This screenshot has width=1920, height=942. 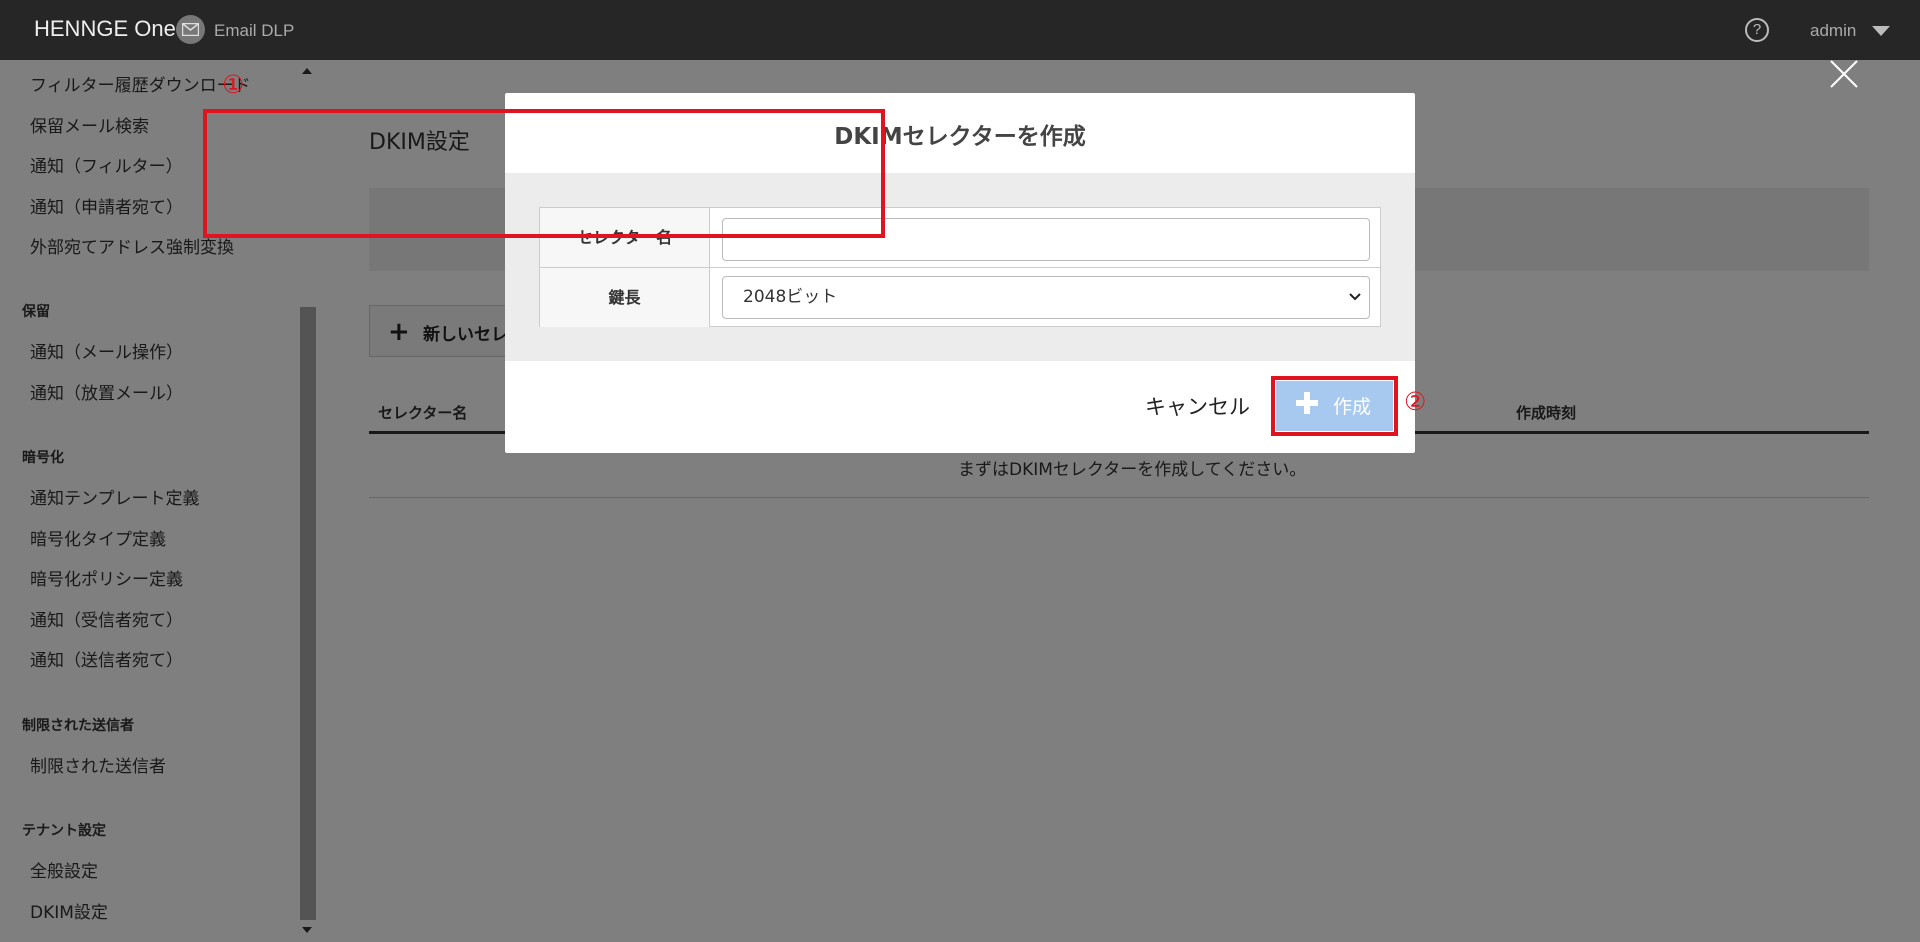 What do you see at coordinates (1415, 401) in the screenshot?
I see `annotation-number-2: ②` at bounding box center [1415, 401].